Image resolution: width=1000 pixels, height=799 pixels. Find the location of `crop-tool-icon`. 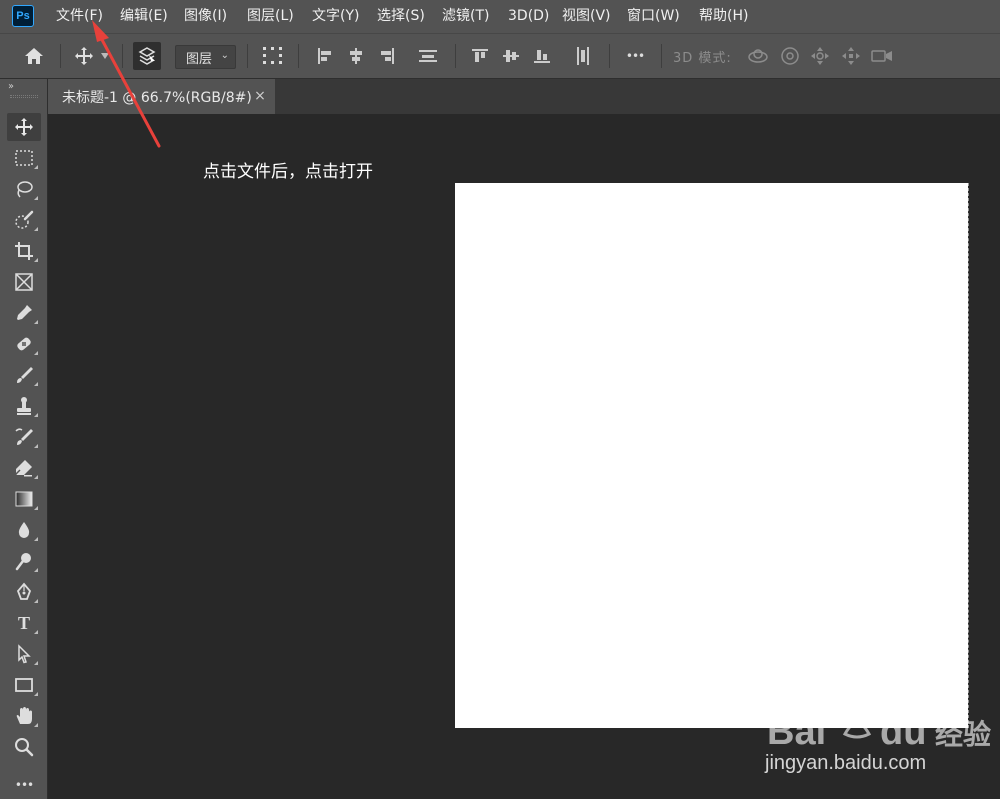

crop-tool-icon is located at coordinates (24, 251).